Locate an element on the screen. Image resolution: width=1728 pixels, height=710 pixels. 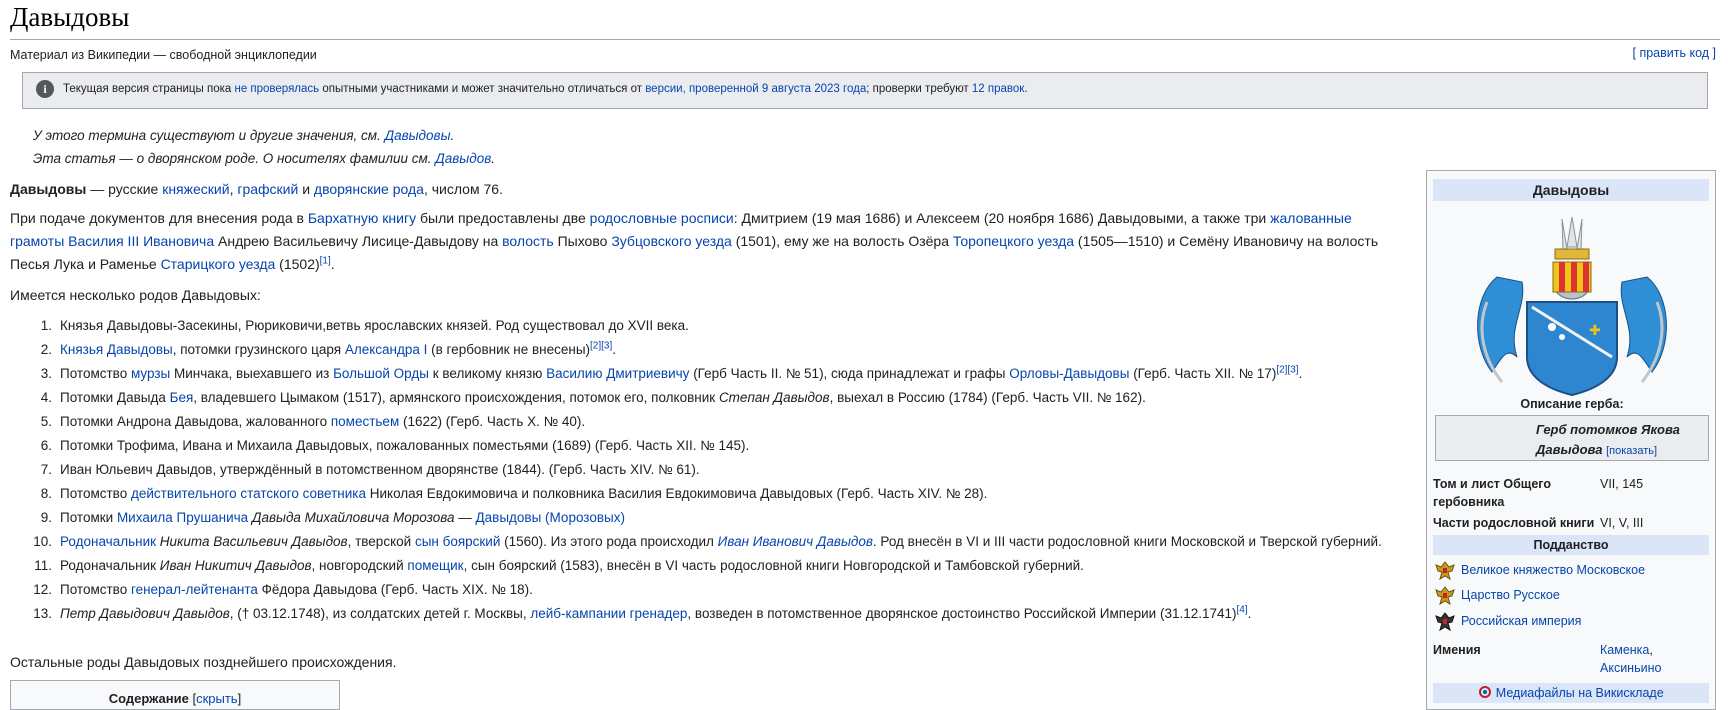
coat-description-box: Герб потомков Якова Давыдова [показать] is located at coordinates (1572, 438).